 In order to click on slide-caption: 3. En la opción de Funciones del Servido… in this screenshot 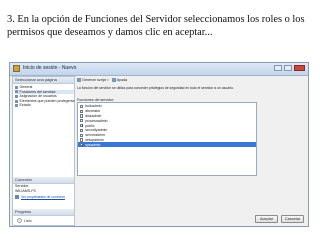, I will do `click(156, 26)`.